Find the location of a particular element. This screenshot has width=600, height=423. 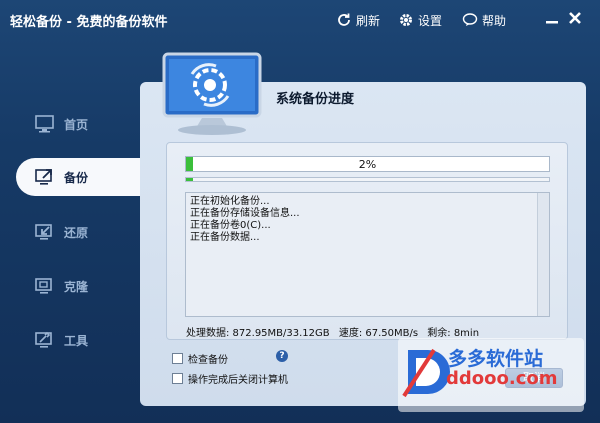

monitor-backup-icon is located at coordinates (212, 93).